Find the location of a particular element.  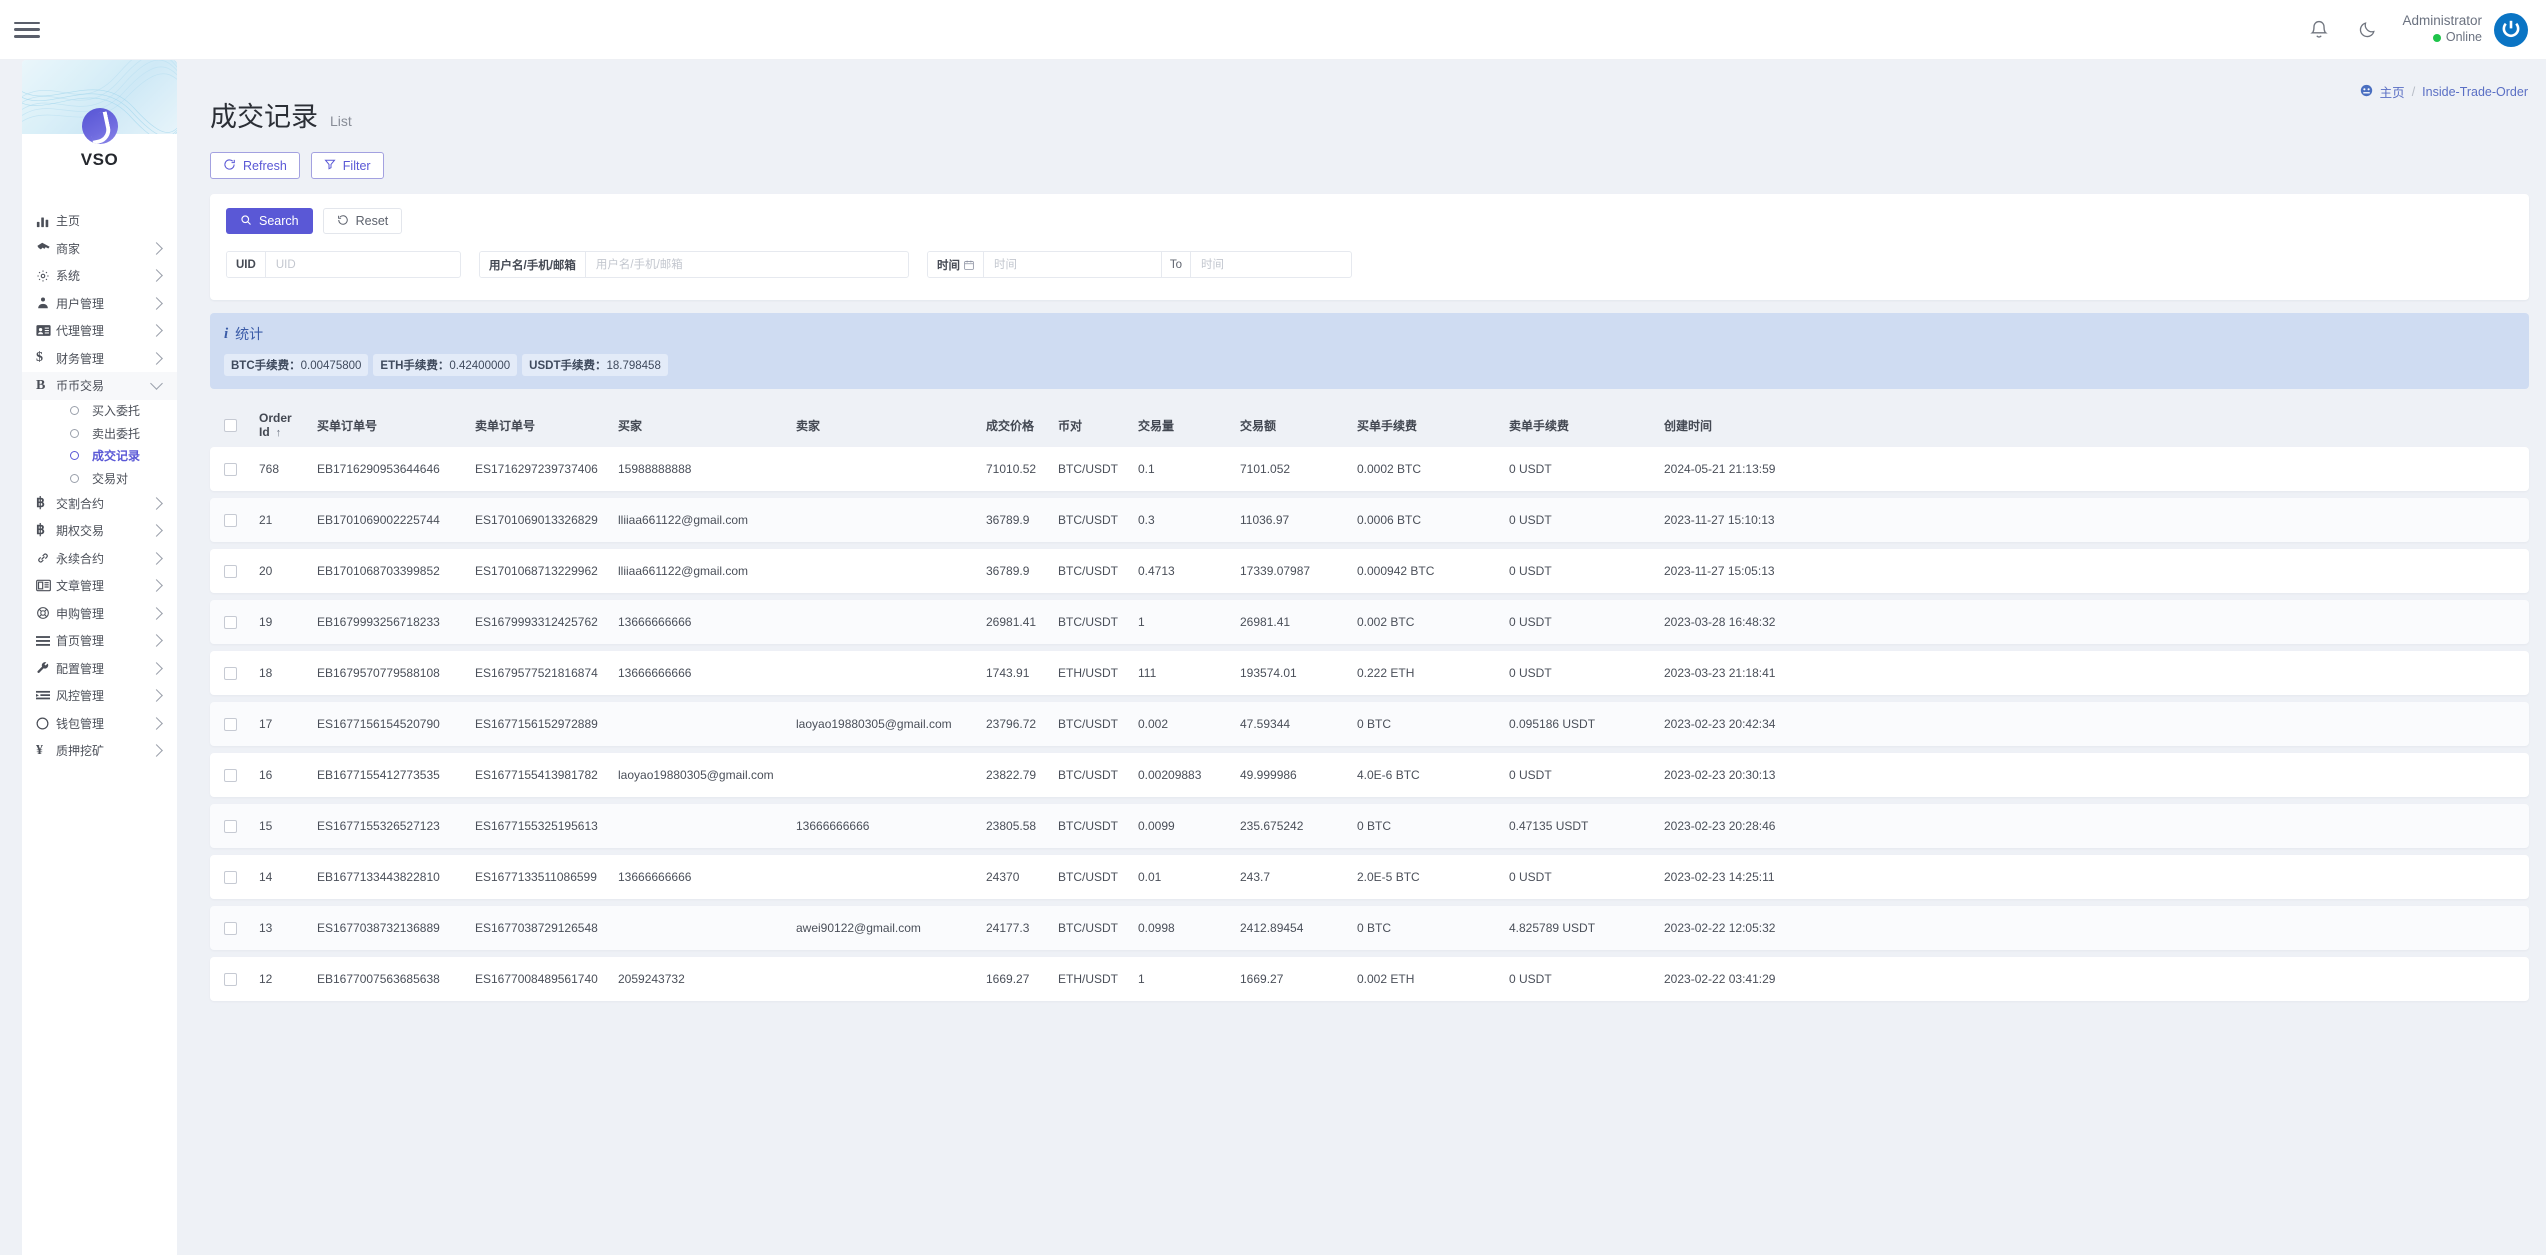

user-label: 用户名/手机/邮箱 is located at coordinates (533, 264).